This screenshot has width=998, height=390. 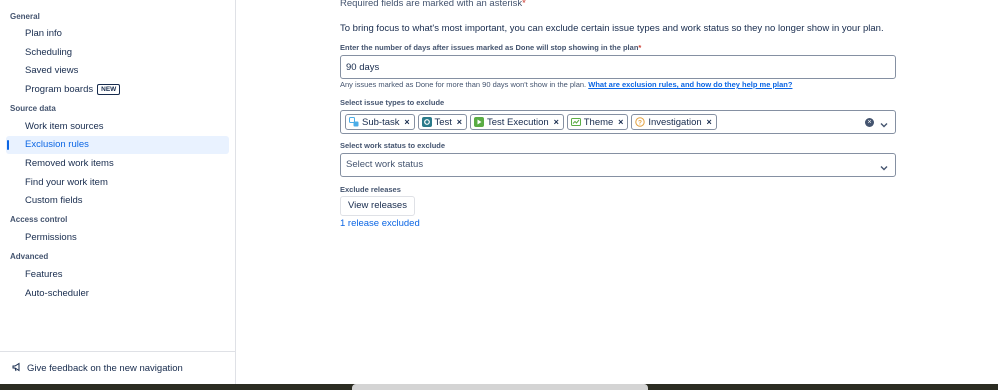 I want to click on sidebar-item-program-boards: Program boards NEW, so click(x=117, y=90).